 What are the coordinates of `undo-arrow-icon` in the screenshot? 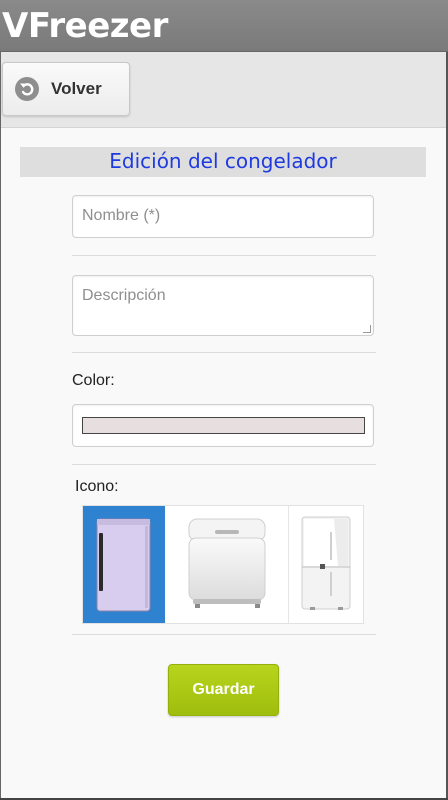 It's located at (27, 89).